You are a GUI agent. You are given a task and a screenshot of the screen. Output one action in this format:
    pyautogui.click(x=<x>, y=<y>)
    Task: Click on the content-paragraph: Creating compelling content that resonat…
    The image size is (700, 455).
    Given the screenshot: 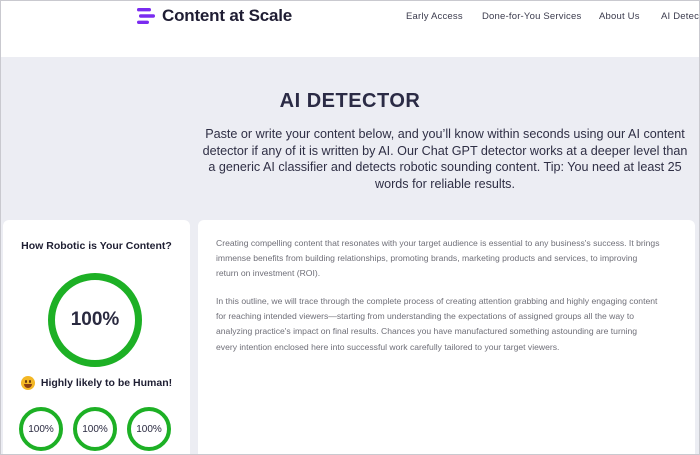 What is the action you would take?
    pyautogui.click(x=438, y=258)
    